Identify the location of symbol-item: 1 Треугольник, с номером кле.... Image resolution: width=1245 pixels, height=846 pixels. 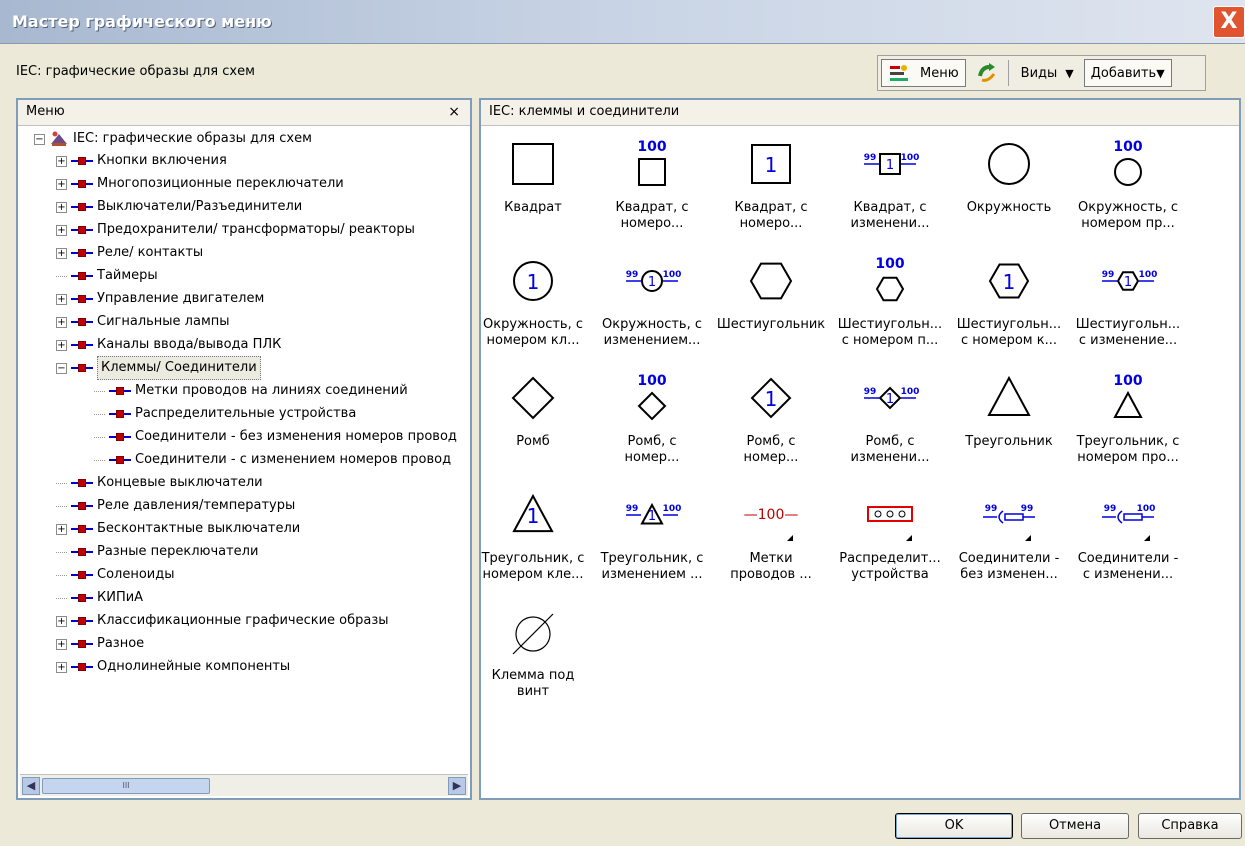
(533, 540).